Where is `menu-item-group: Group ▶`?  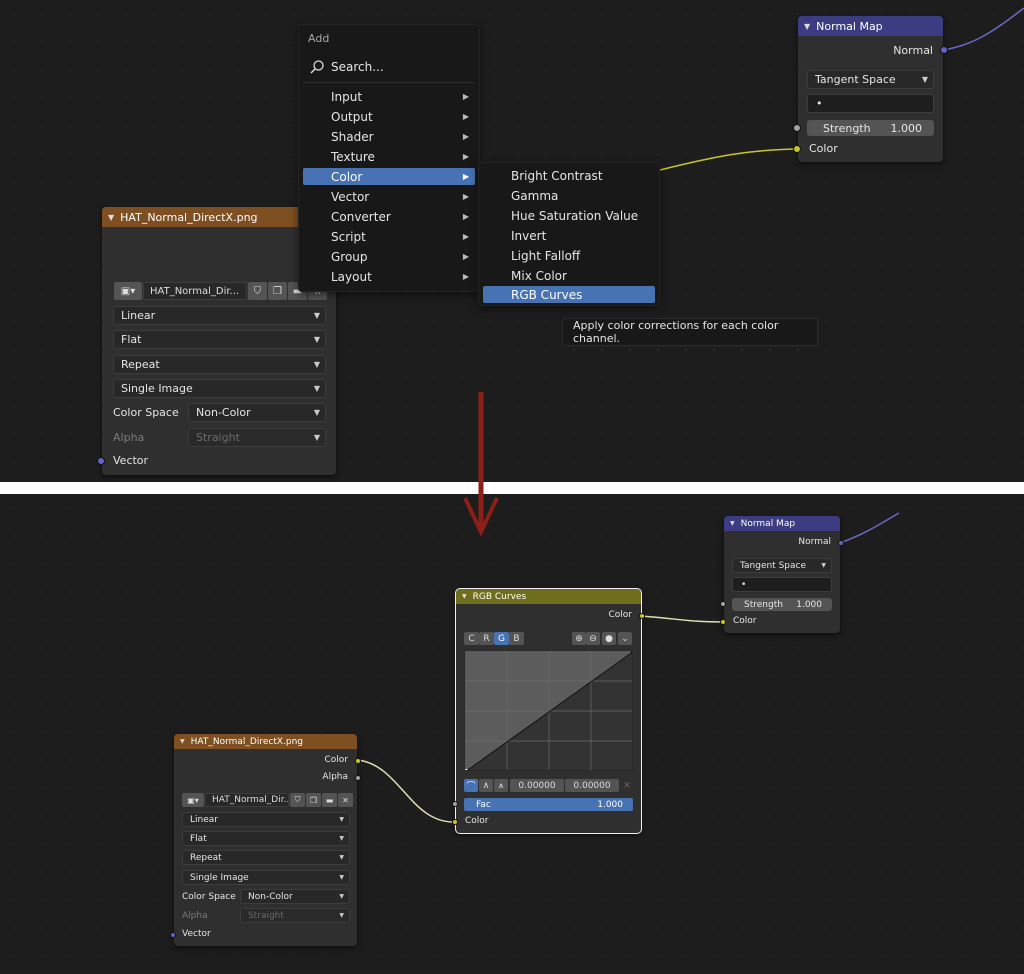
menu-item-group: Group ▶ is located at coordinates (389, 256).